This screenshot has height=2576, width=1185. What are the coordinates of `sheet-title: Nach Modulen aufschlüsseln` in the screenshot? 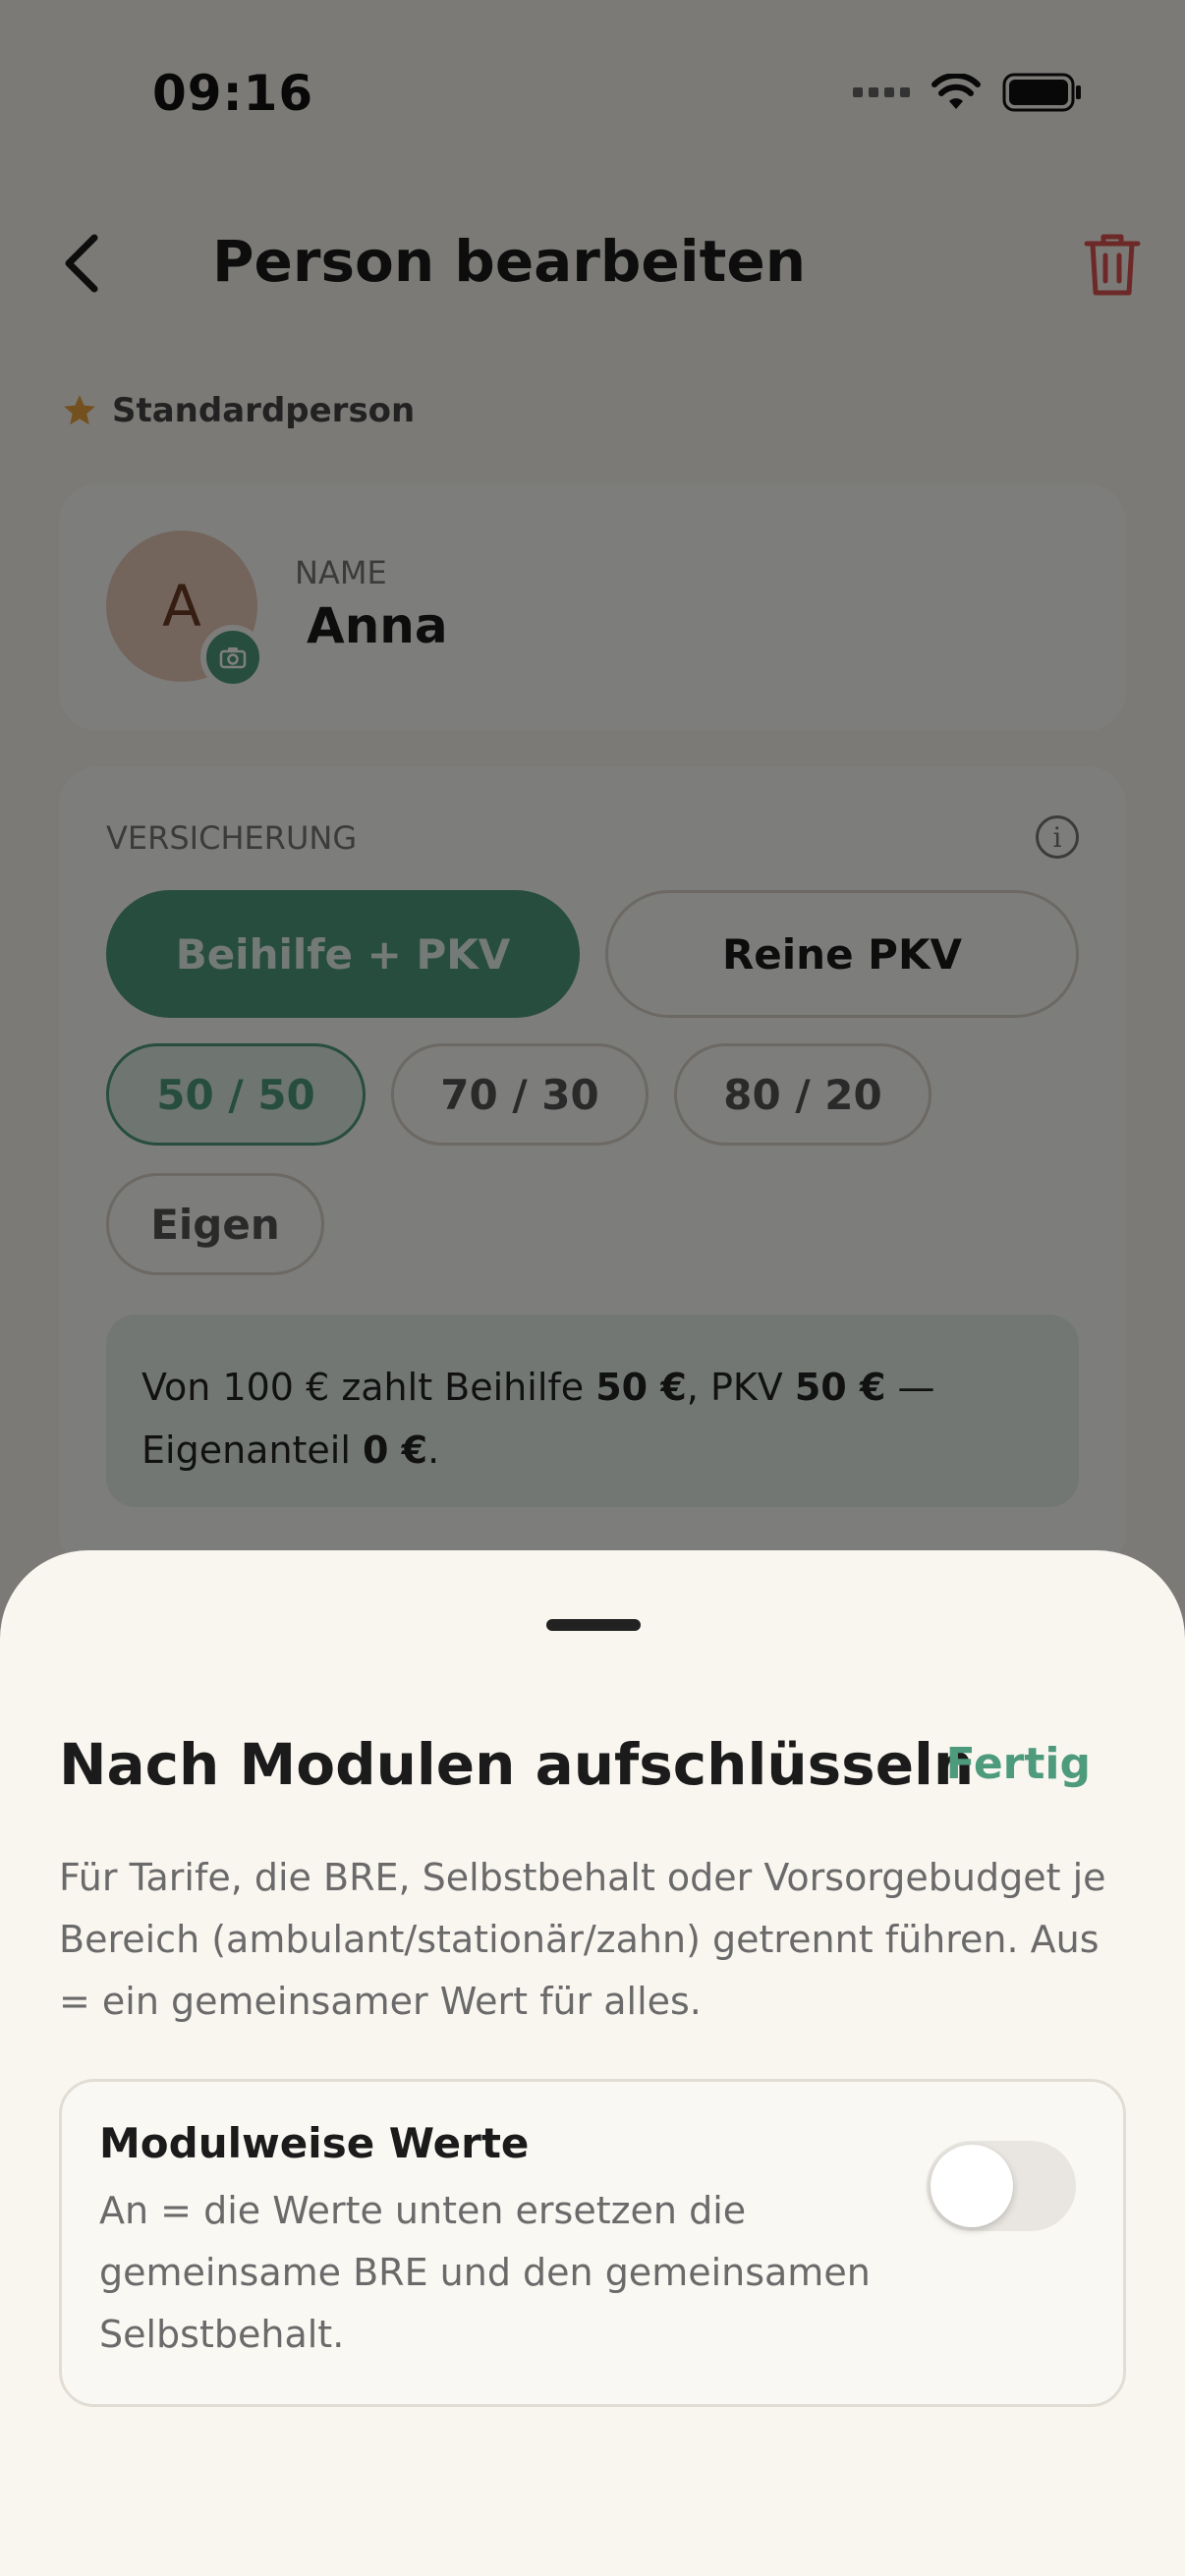 It's located at (517, 1764).